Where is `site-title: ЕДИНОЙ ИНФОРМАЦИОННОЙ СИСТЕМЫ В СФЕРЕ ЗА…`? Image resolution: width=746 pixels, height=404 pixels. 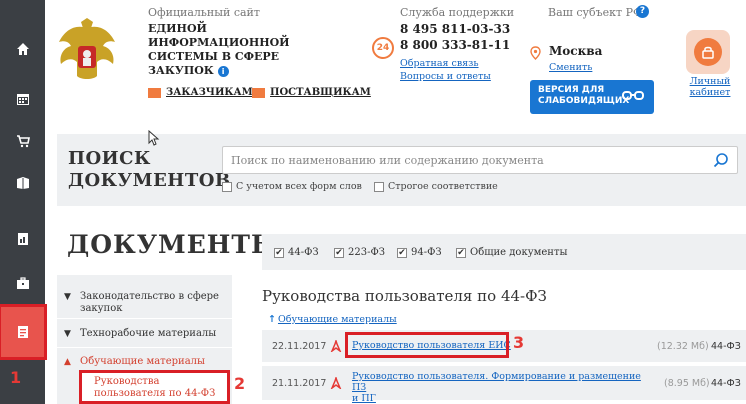
site-title: ЕДИНОЙ ИНФОРМАЦИОННОЙ СИСТЕМЫ В СФЕРЕ ЗА… is located at coordinates (238, 50).